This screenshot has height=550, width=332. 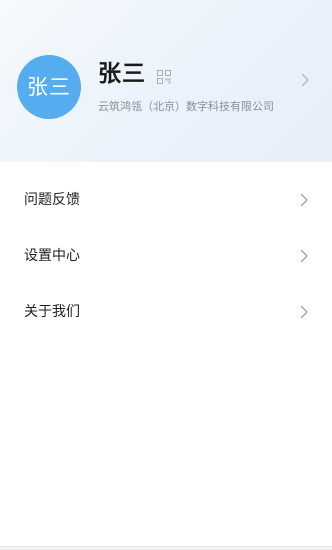 What do you see at coordinates (52, 200) in the screenshot?
I see `menu-item-label: 问题反馈` at bounding box center [52, 200].